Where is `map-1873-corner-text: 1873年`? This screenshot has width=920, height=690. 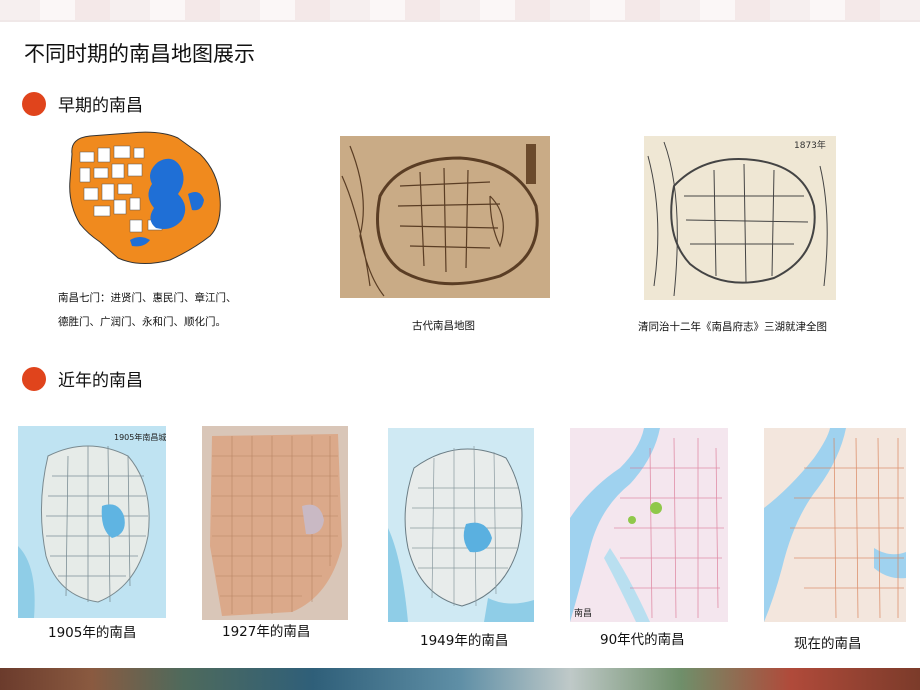 map-1873-corner-text: 1873年 is located at coordinates (810, 145).